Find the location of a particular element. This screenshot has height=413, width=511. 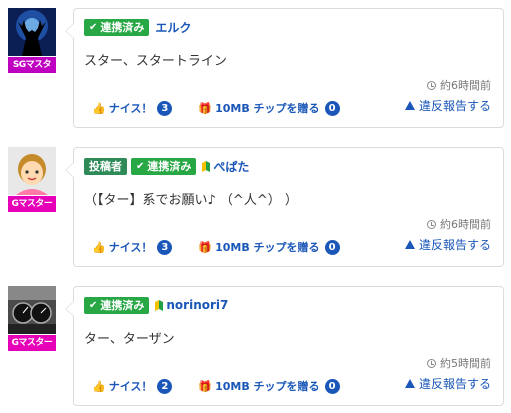

comment-text: ター、ターザン is located at coordinates (129, 339).